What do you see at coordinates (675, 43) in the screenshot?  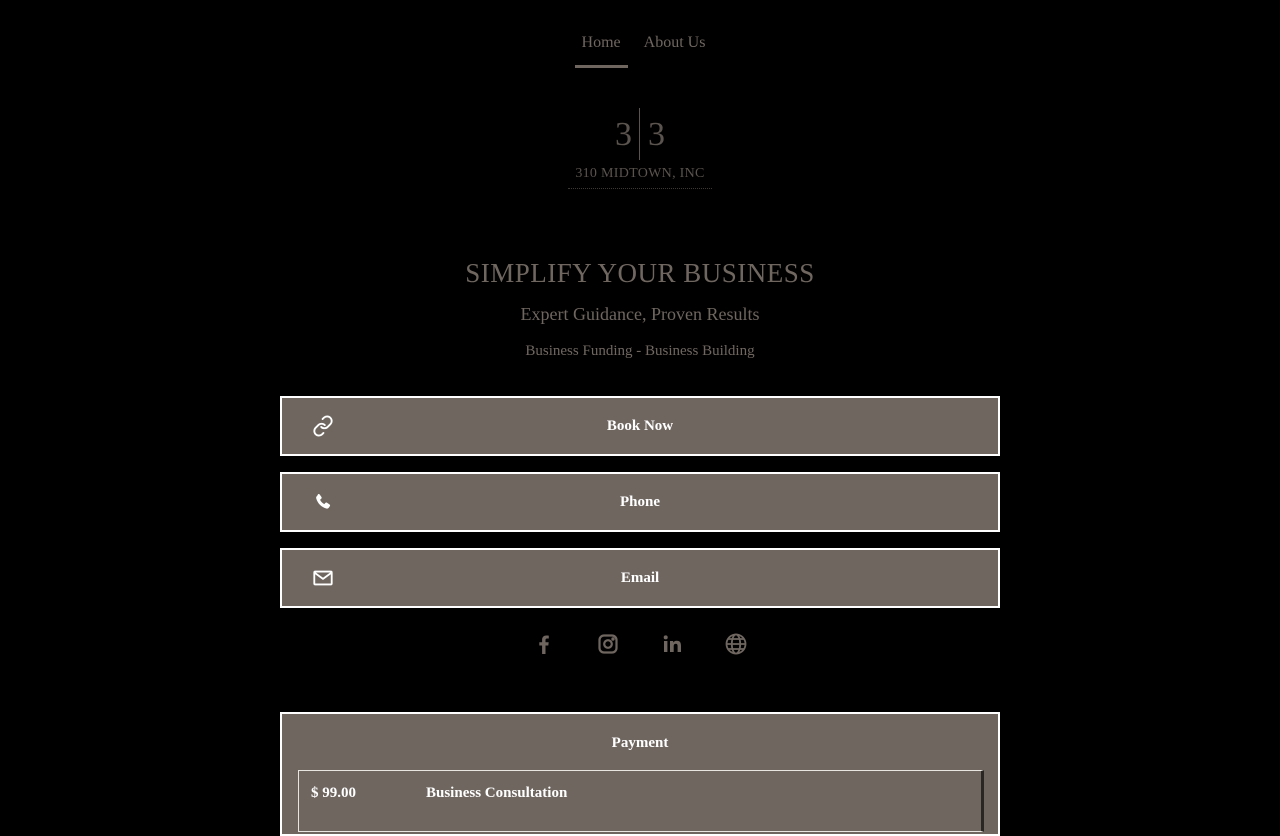 I see `nav-about-us: About Us` at bounding box center [675, 43].